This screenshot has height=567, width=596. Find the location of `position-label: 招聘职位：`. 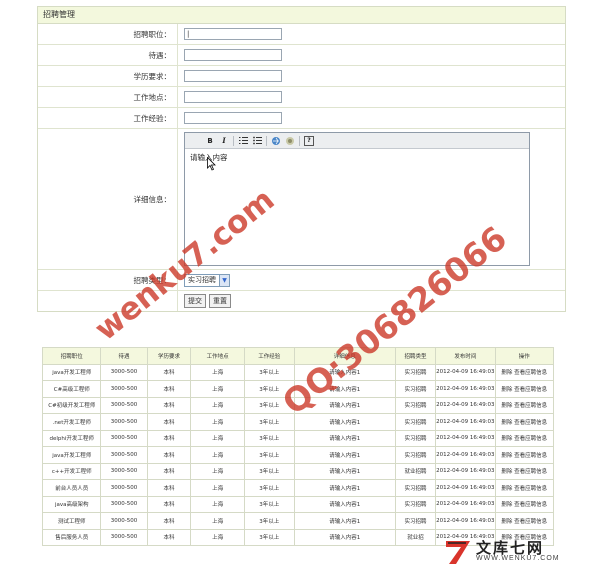

position-label: 招聘职位： is located at coordinates (108, 34).